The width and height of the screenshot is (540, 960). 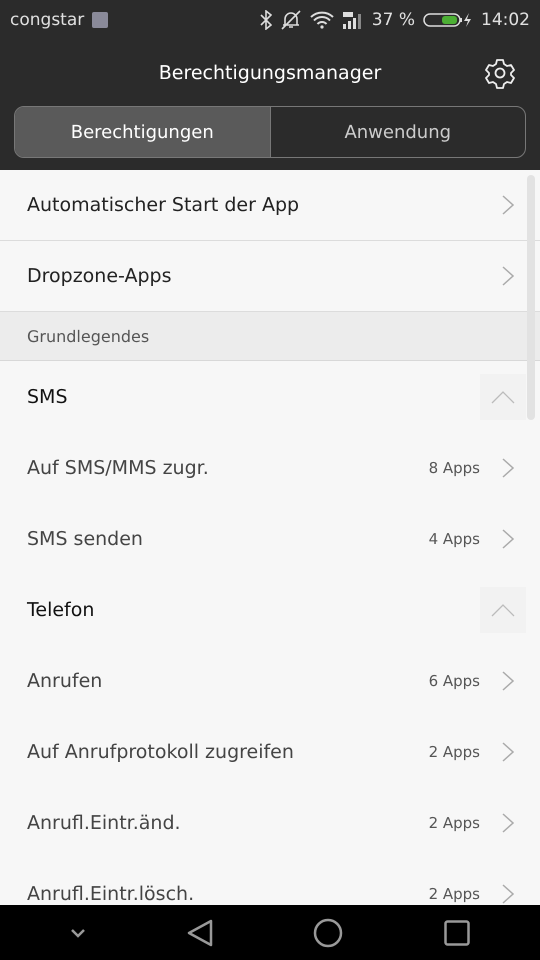 What do you see at coordinates (270, 751) in the screenshot?
I see `permission-item: Auf Anrufprotokoll zugreifen 2 Apps` at bounding box center [270, 751].